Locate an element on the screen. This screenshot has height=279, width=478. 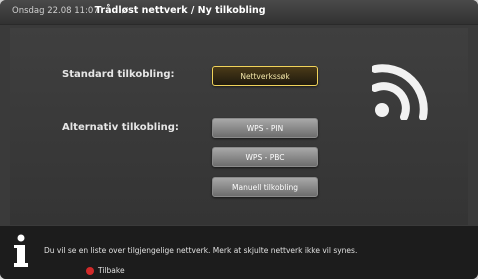
back-button: Tilbake is located at coordinates (111, 270).